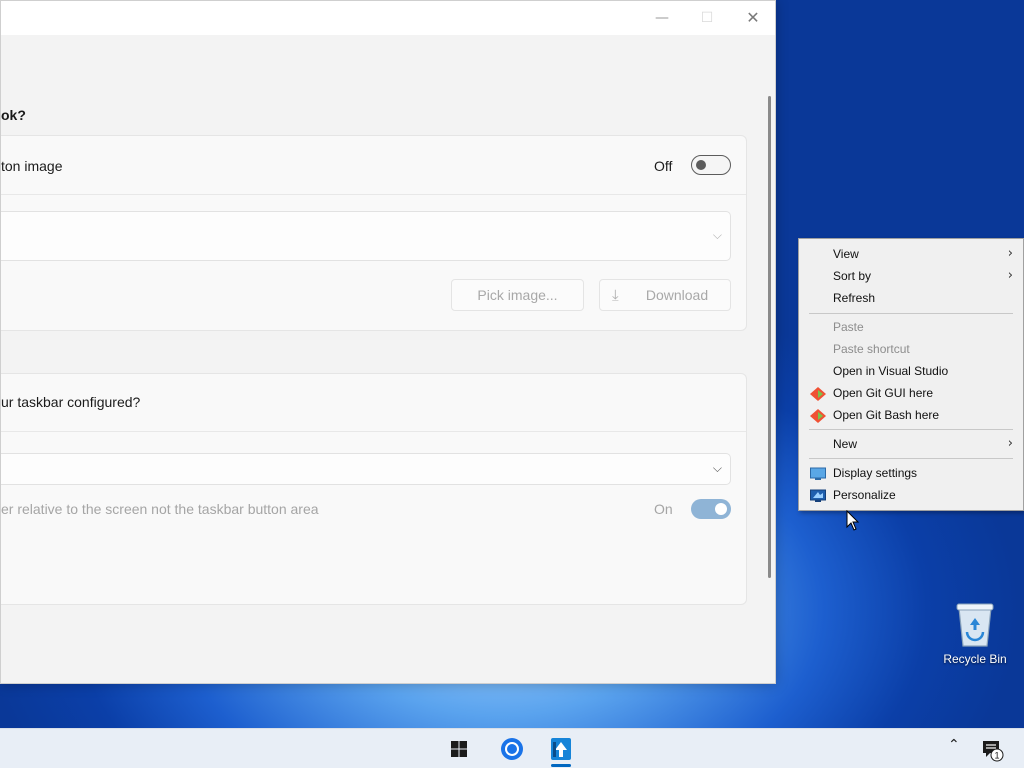  I want to click on menu-item-label: Open in Visual Studio, so click(891, 371).